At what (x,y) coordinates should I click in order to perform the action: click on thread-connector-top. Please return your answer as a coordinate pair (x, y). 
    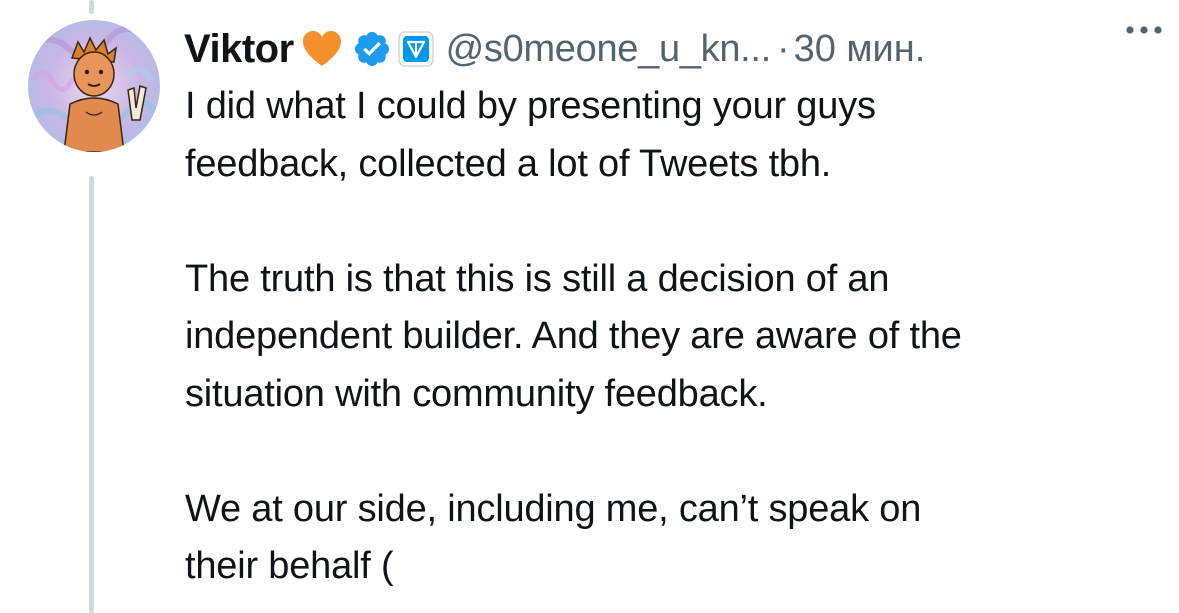
    Looking at the image, I should click on (91, 7).